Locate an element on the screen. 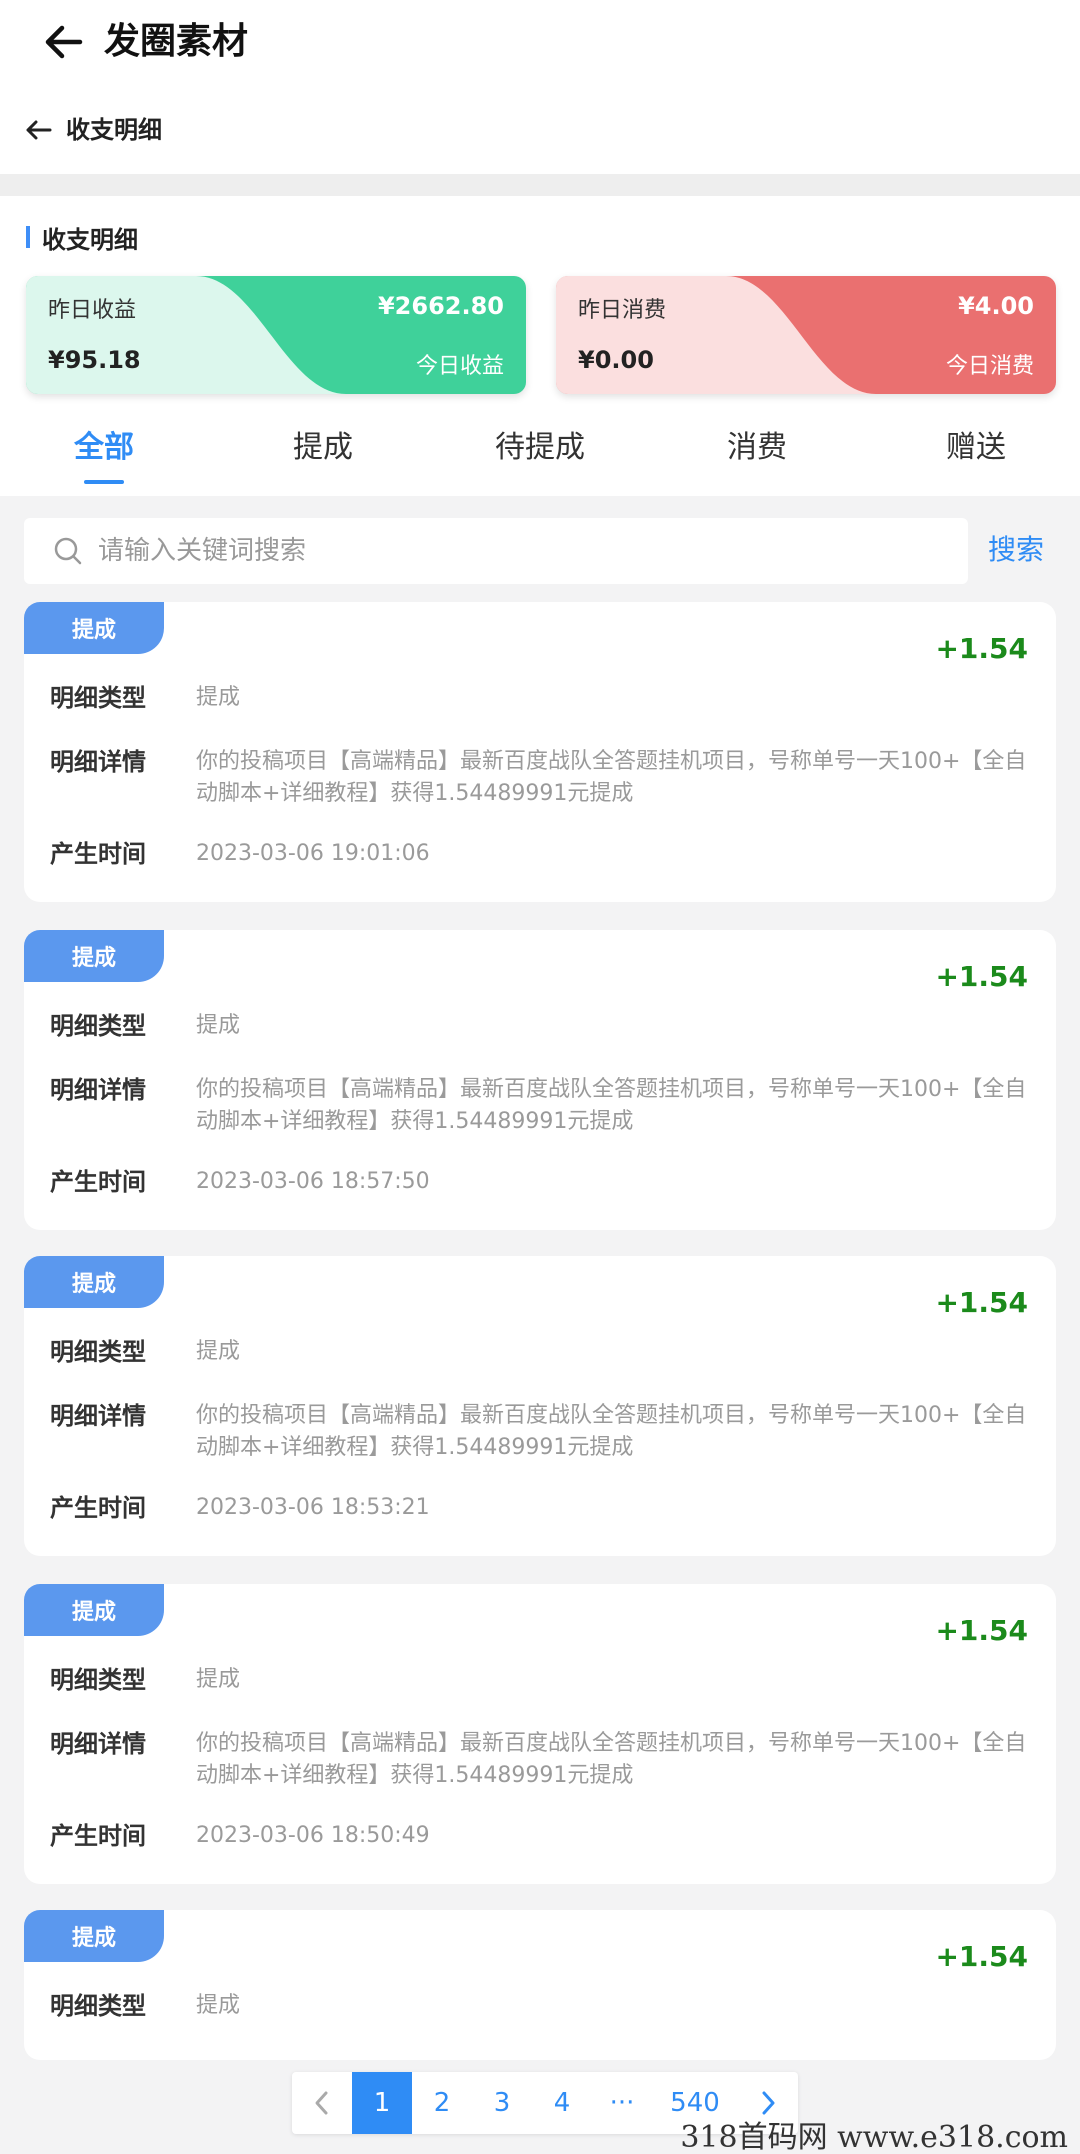 Image resolution: width=1080 pixels, height=2154 pixels. time-value: 2023-03-06 18:57:50 is located at coordinates (313, 1181).